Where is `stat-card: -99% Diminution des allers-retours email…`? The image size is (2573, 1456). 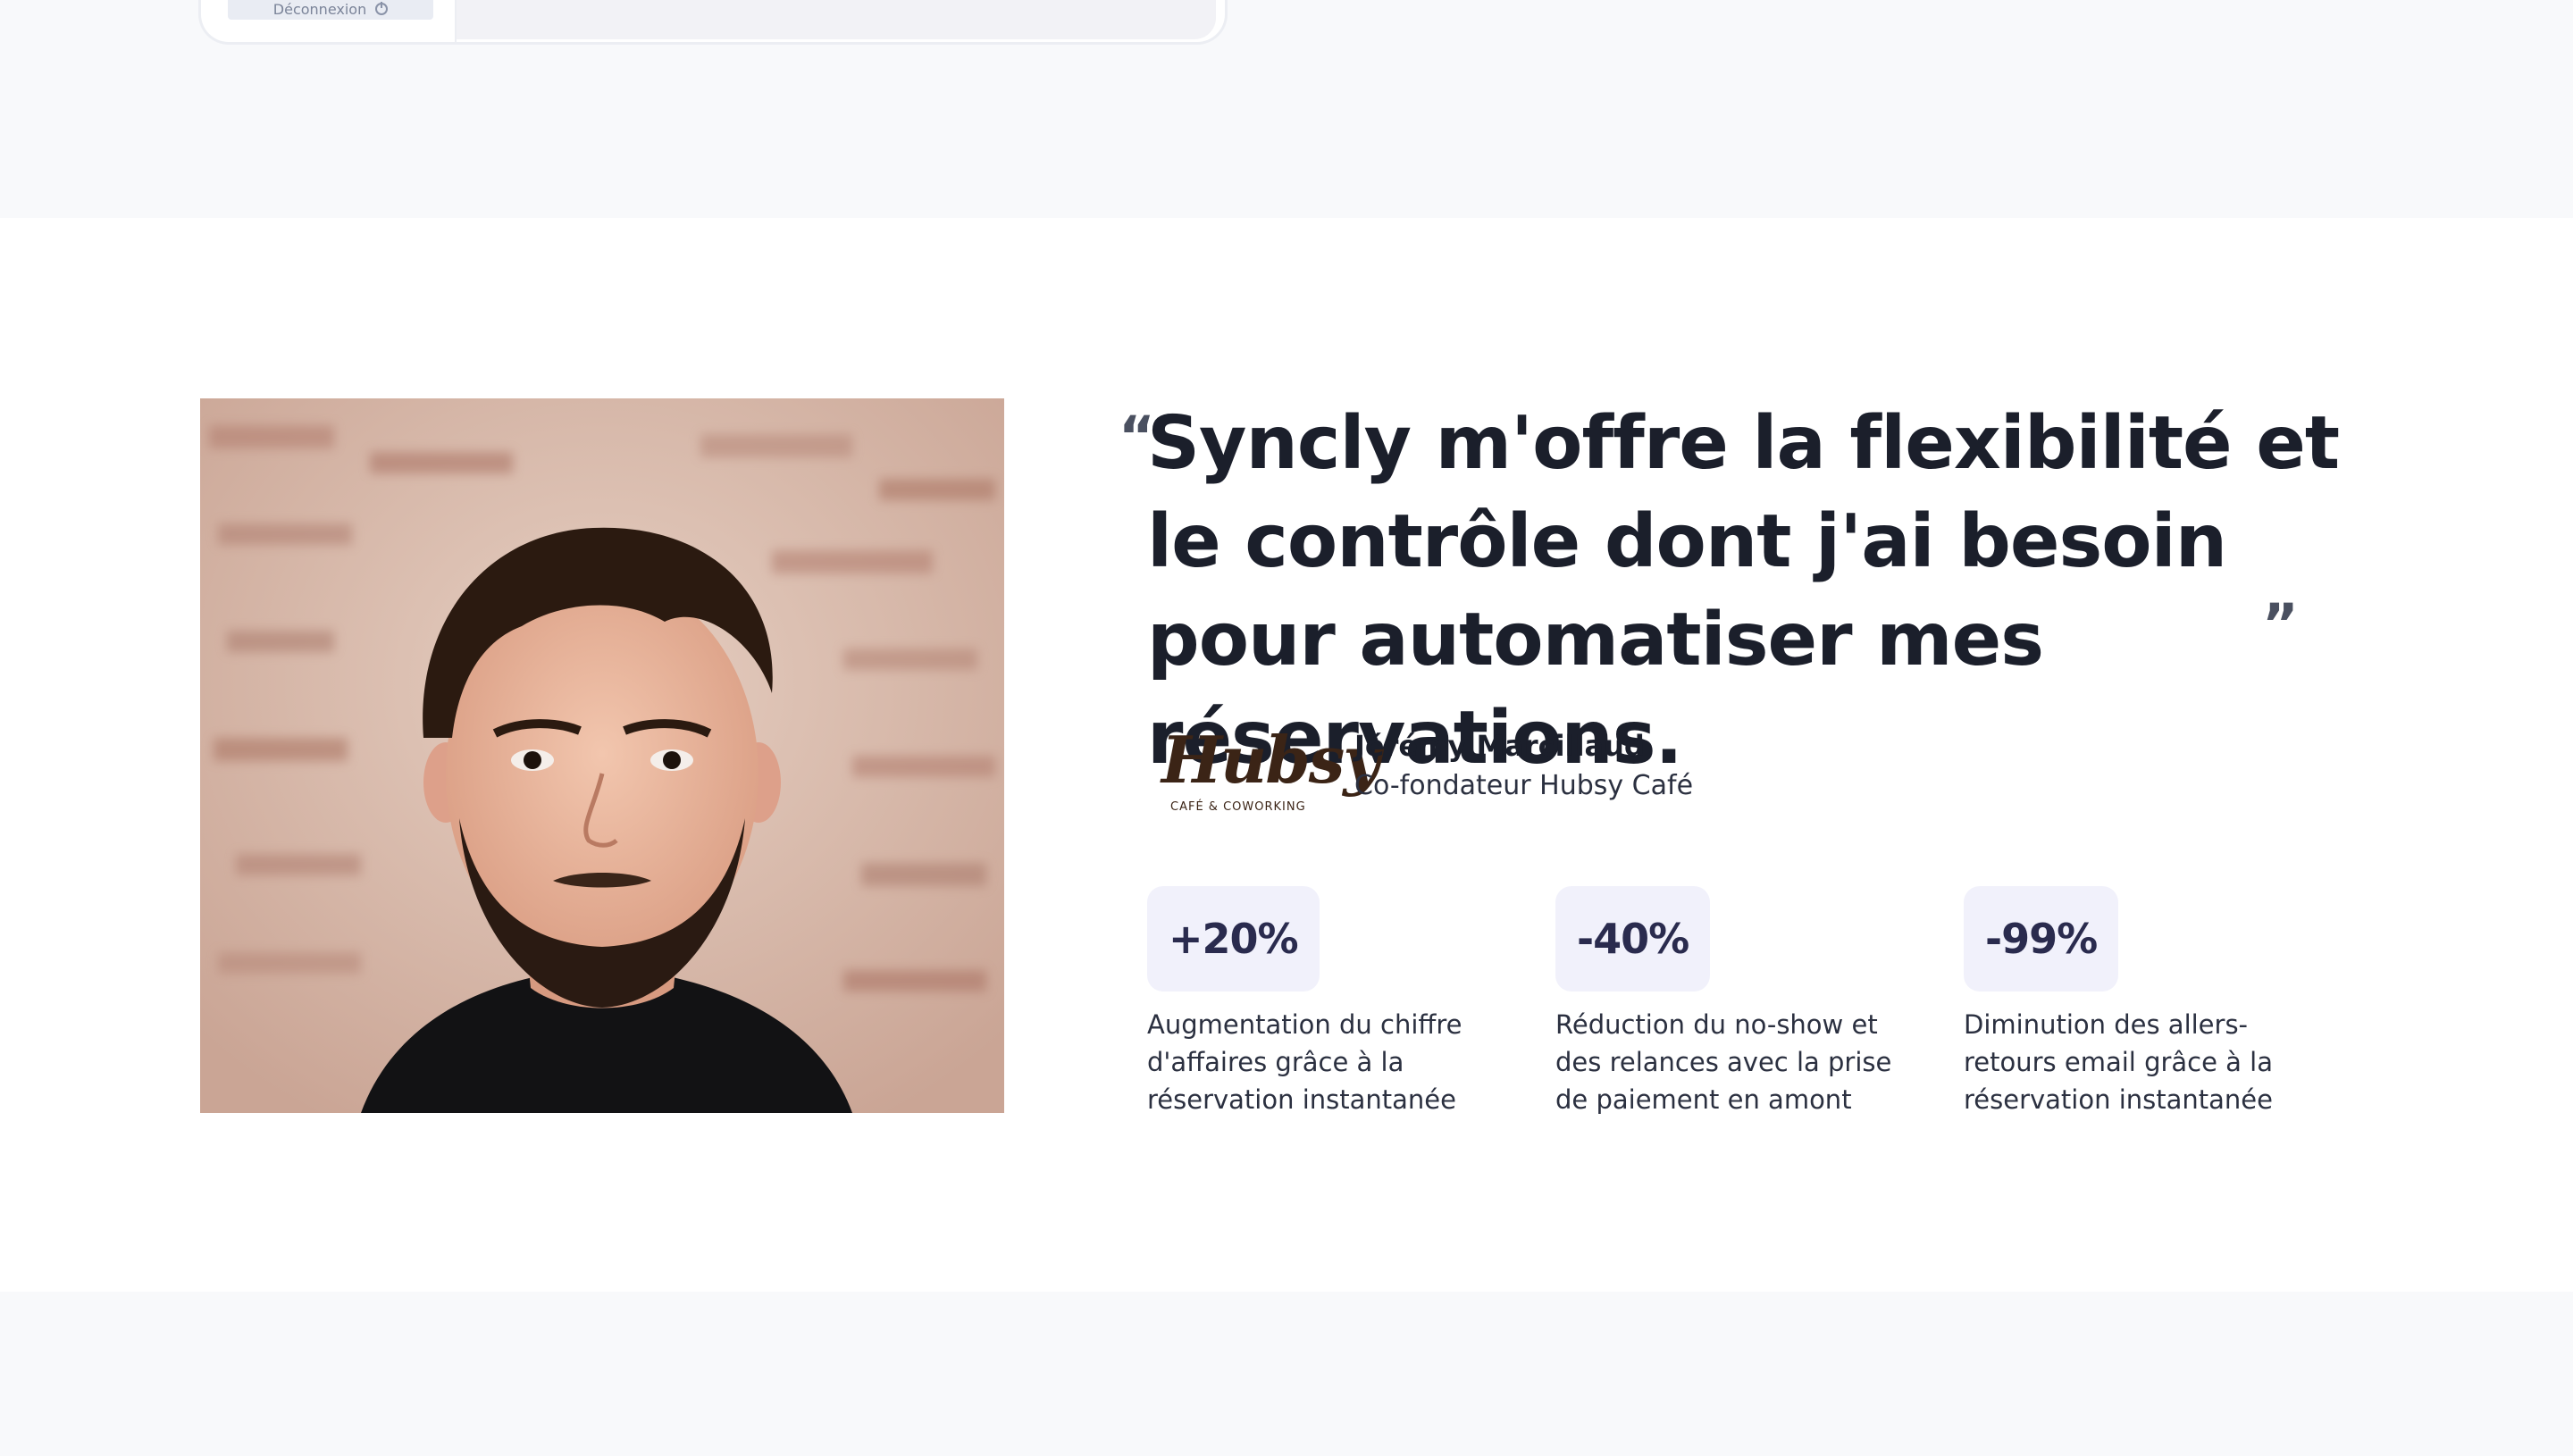 stat-card: -99% Diminution des allers-retours email… is located at coordinates (2142, 1002).